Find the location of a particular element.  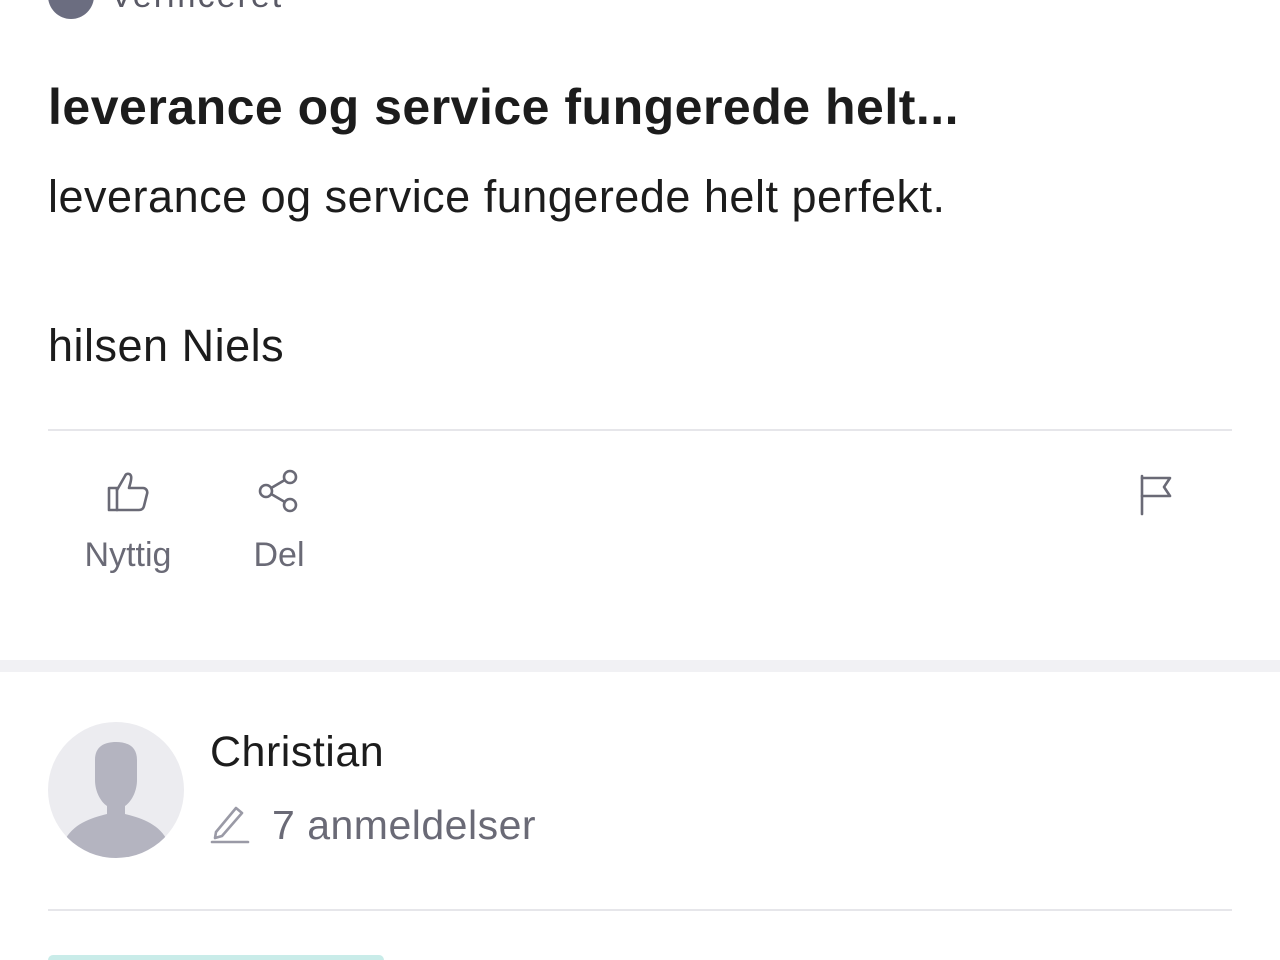

review-body-signature: hilsen Niels is located at coordinates (166, 345).